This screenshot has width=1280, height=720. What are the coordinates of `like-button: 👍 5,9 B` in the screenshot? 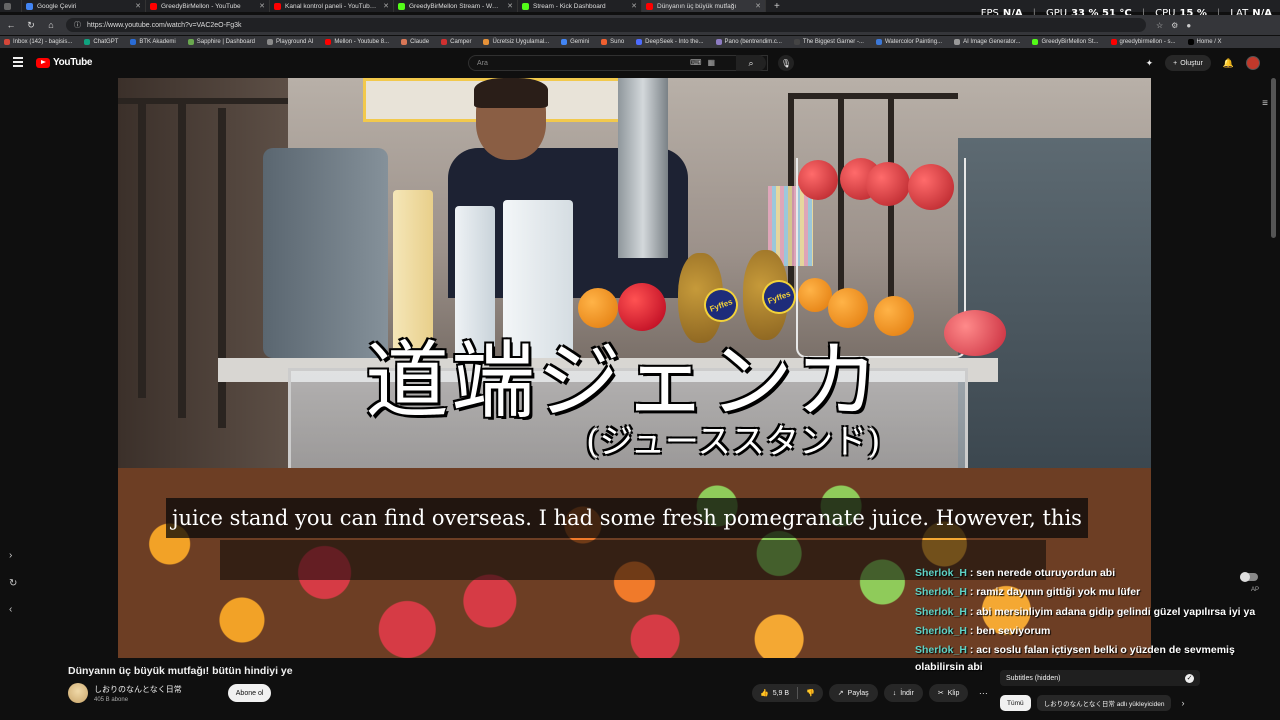 It's located at (774, 693).